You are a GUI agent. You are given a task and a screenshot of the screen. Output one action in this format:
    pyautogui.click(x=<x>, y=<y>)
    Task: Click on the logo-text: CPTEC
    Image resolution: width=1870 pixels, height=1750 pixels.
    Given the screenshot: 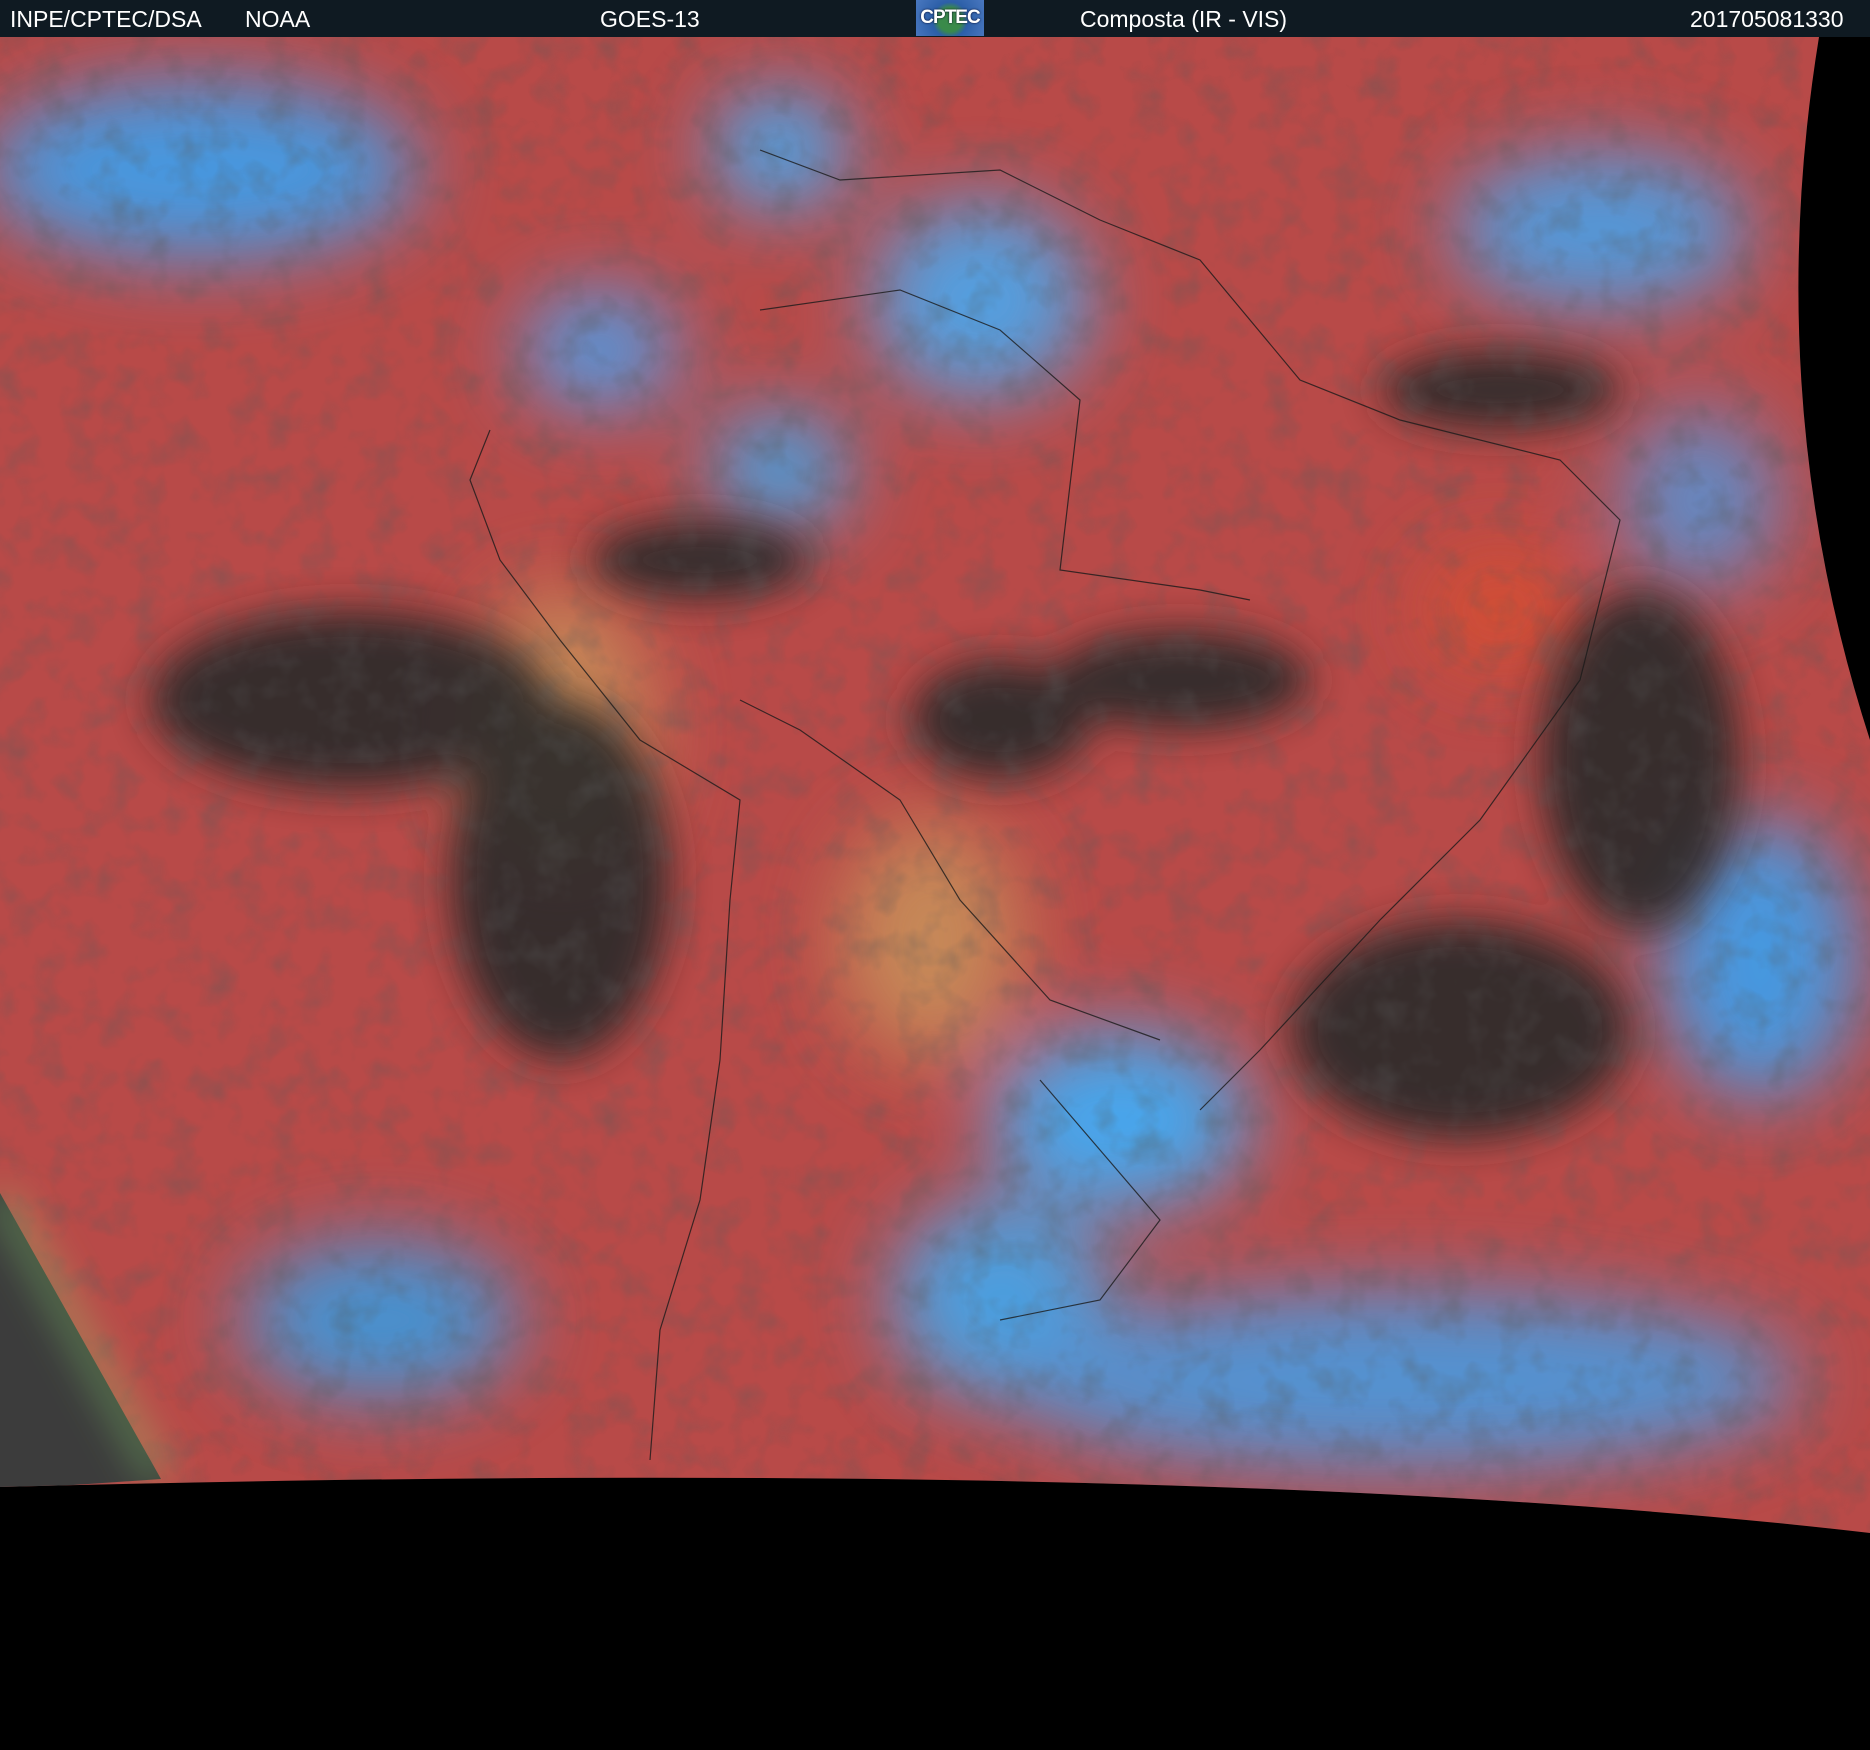 What is the action you would take?
    pyautogui.click(x=950, y=17)
    